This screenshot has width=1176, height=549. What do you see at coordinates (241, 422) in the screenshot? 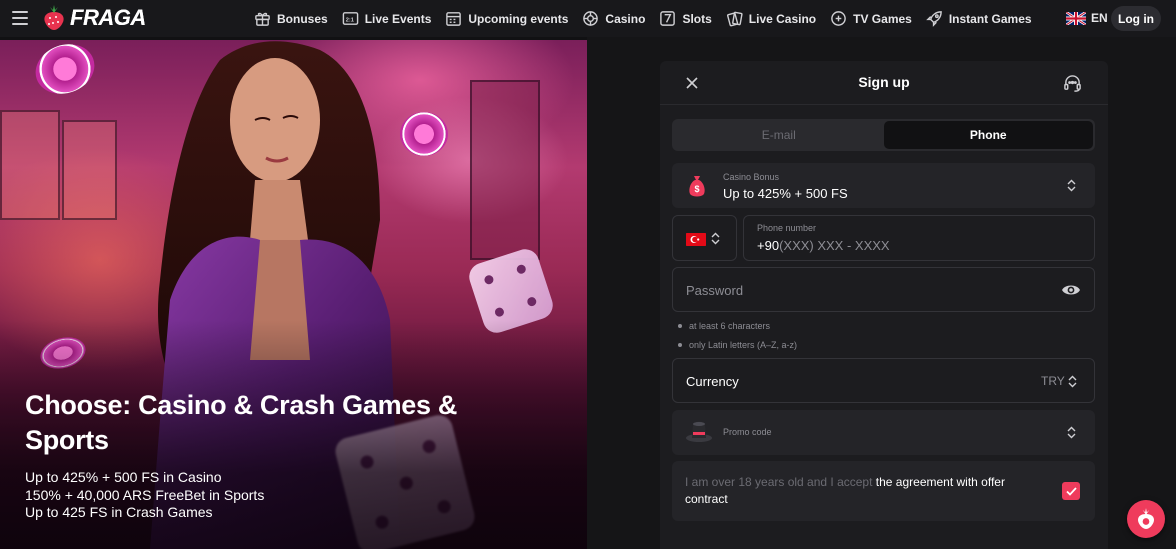
I see `hero-title: Choose: Casino & Crash Games & Sports` at bounding box center [241, 422].